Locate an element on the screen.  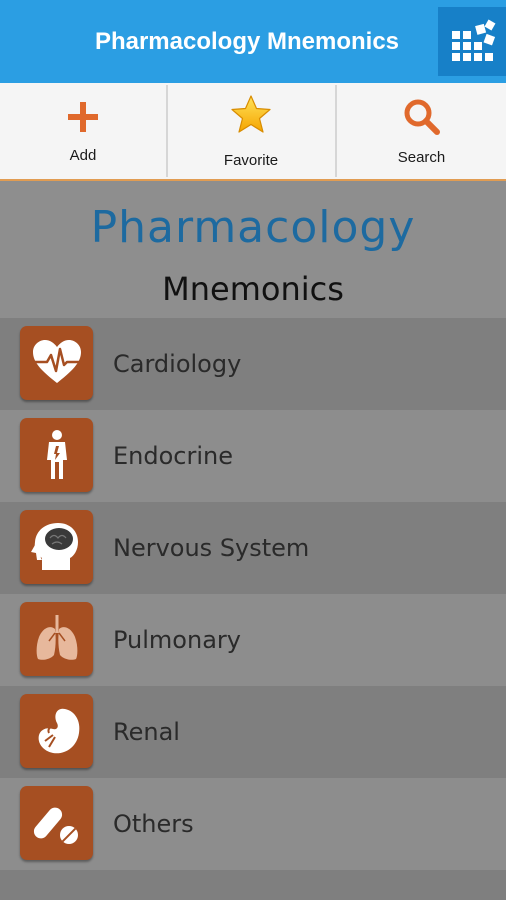
add-button: Add is located at coordinates (83, 131).